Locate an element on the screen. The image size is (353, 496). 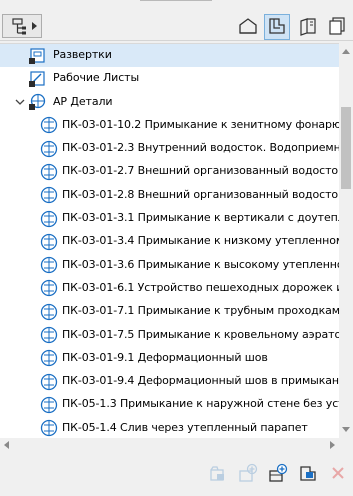
project-map-button is located at coordinates (248, 27).